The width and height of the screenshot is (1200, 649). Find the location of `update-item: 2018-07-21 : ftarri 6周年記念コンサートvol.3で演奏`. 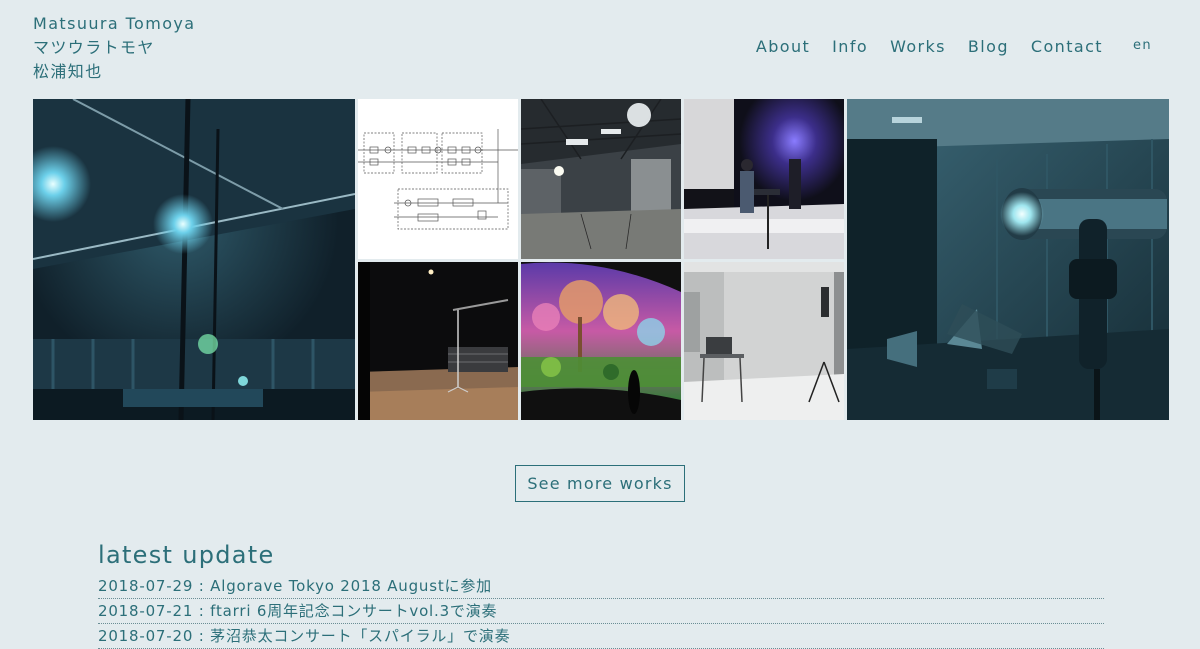

update-item: 2018-07-21 : ftarri 6周年記念コンサートvol.3で演奏 is located at coordinates (601, 611).